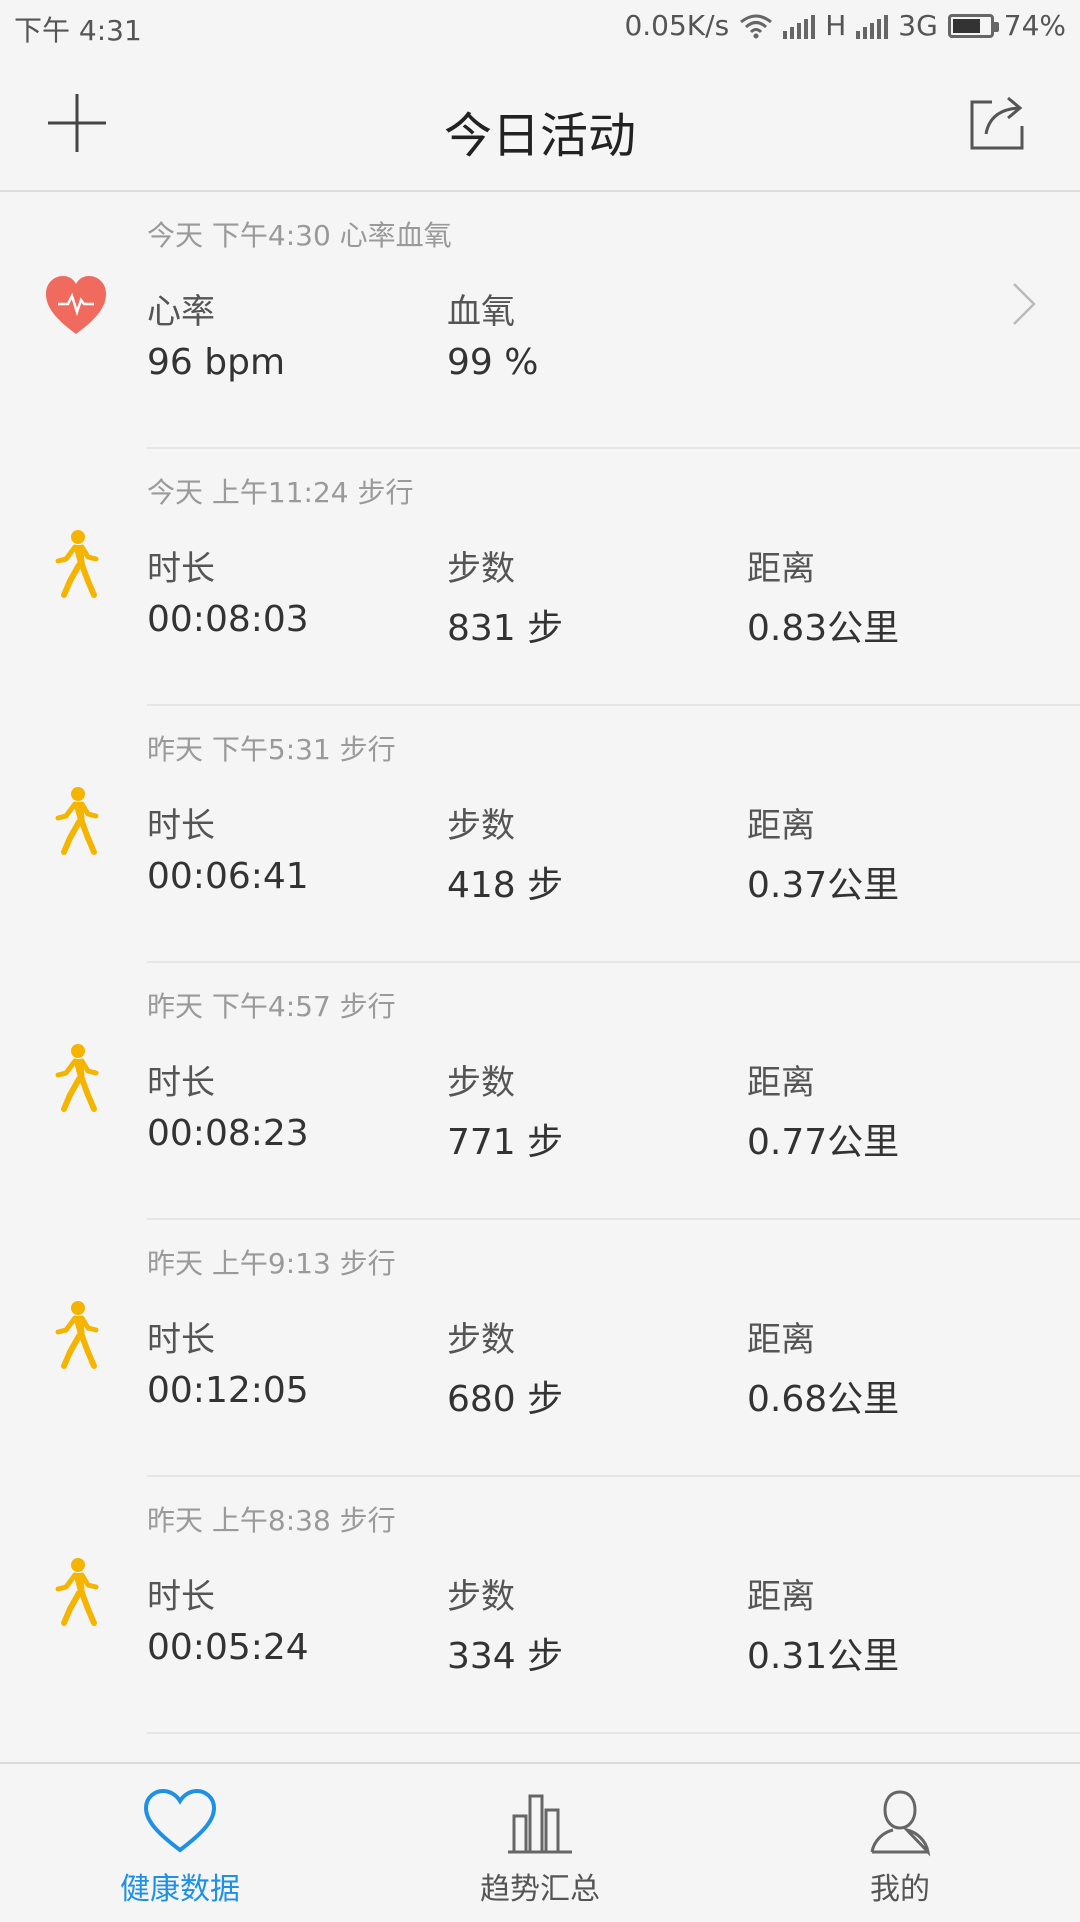  What do you see at coordinates (540, 28) in the screenshot?
I see `status-bar: 下午 4:31 0.05K/s H 3G 74%` at bounding box center [540, 28].